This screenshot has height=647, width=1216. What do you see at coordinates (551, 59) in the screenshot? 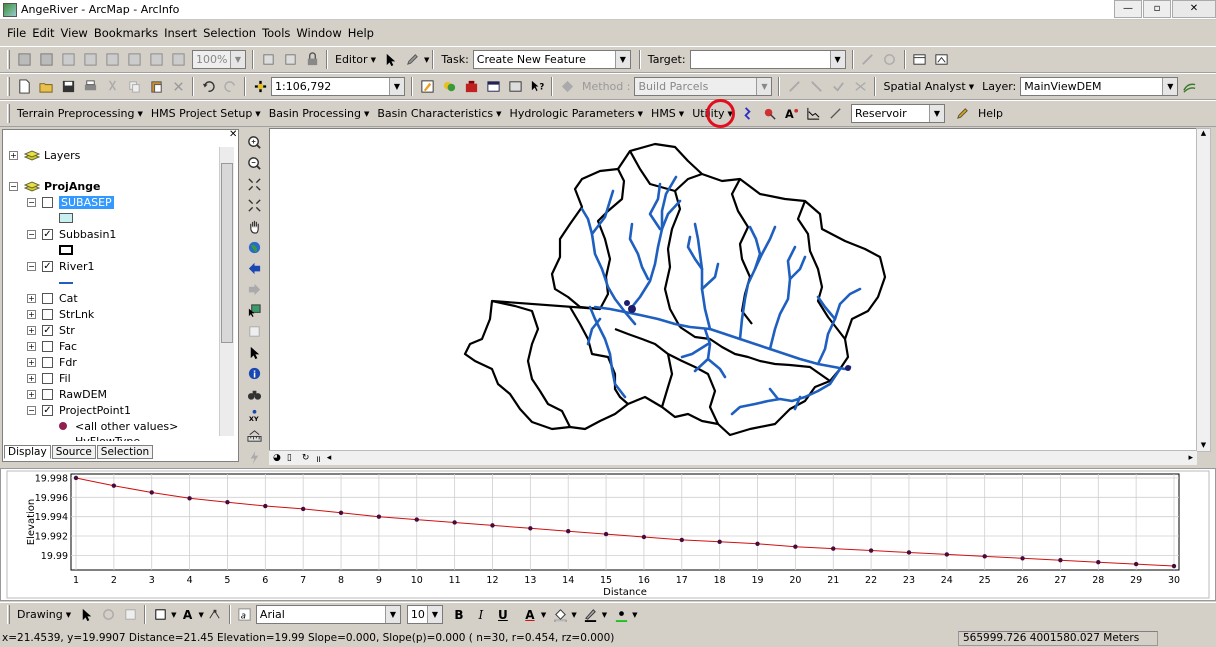
I see `task-combo: Create New Feature ▼` at bounding box center [551, 59].